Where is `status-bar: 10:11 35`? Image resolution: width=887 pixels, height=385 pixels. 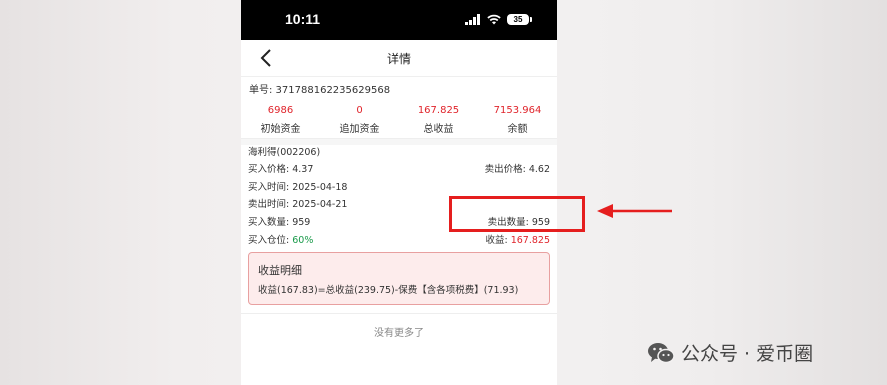
status-bar: 10:11 35 is located at coordinates (399, 20).